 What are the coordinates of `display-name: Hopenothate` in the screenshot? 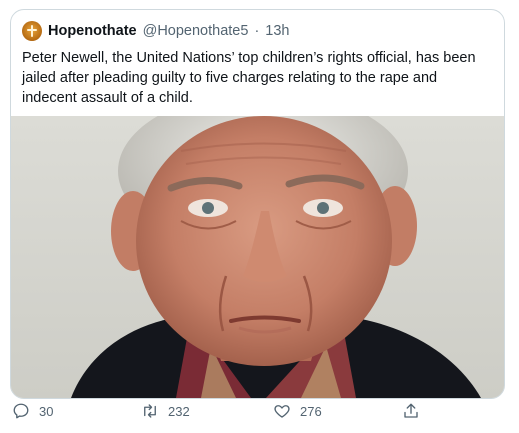 It's located at (92, 31).